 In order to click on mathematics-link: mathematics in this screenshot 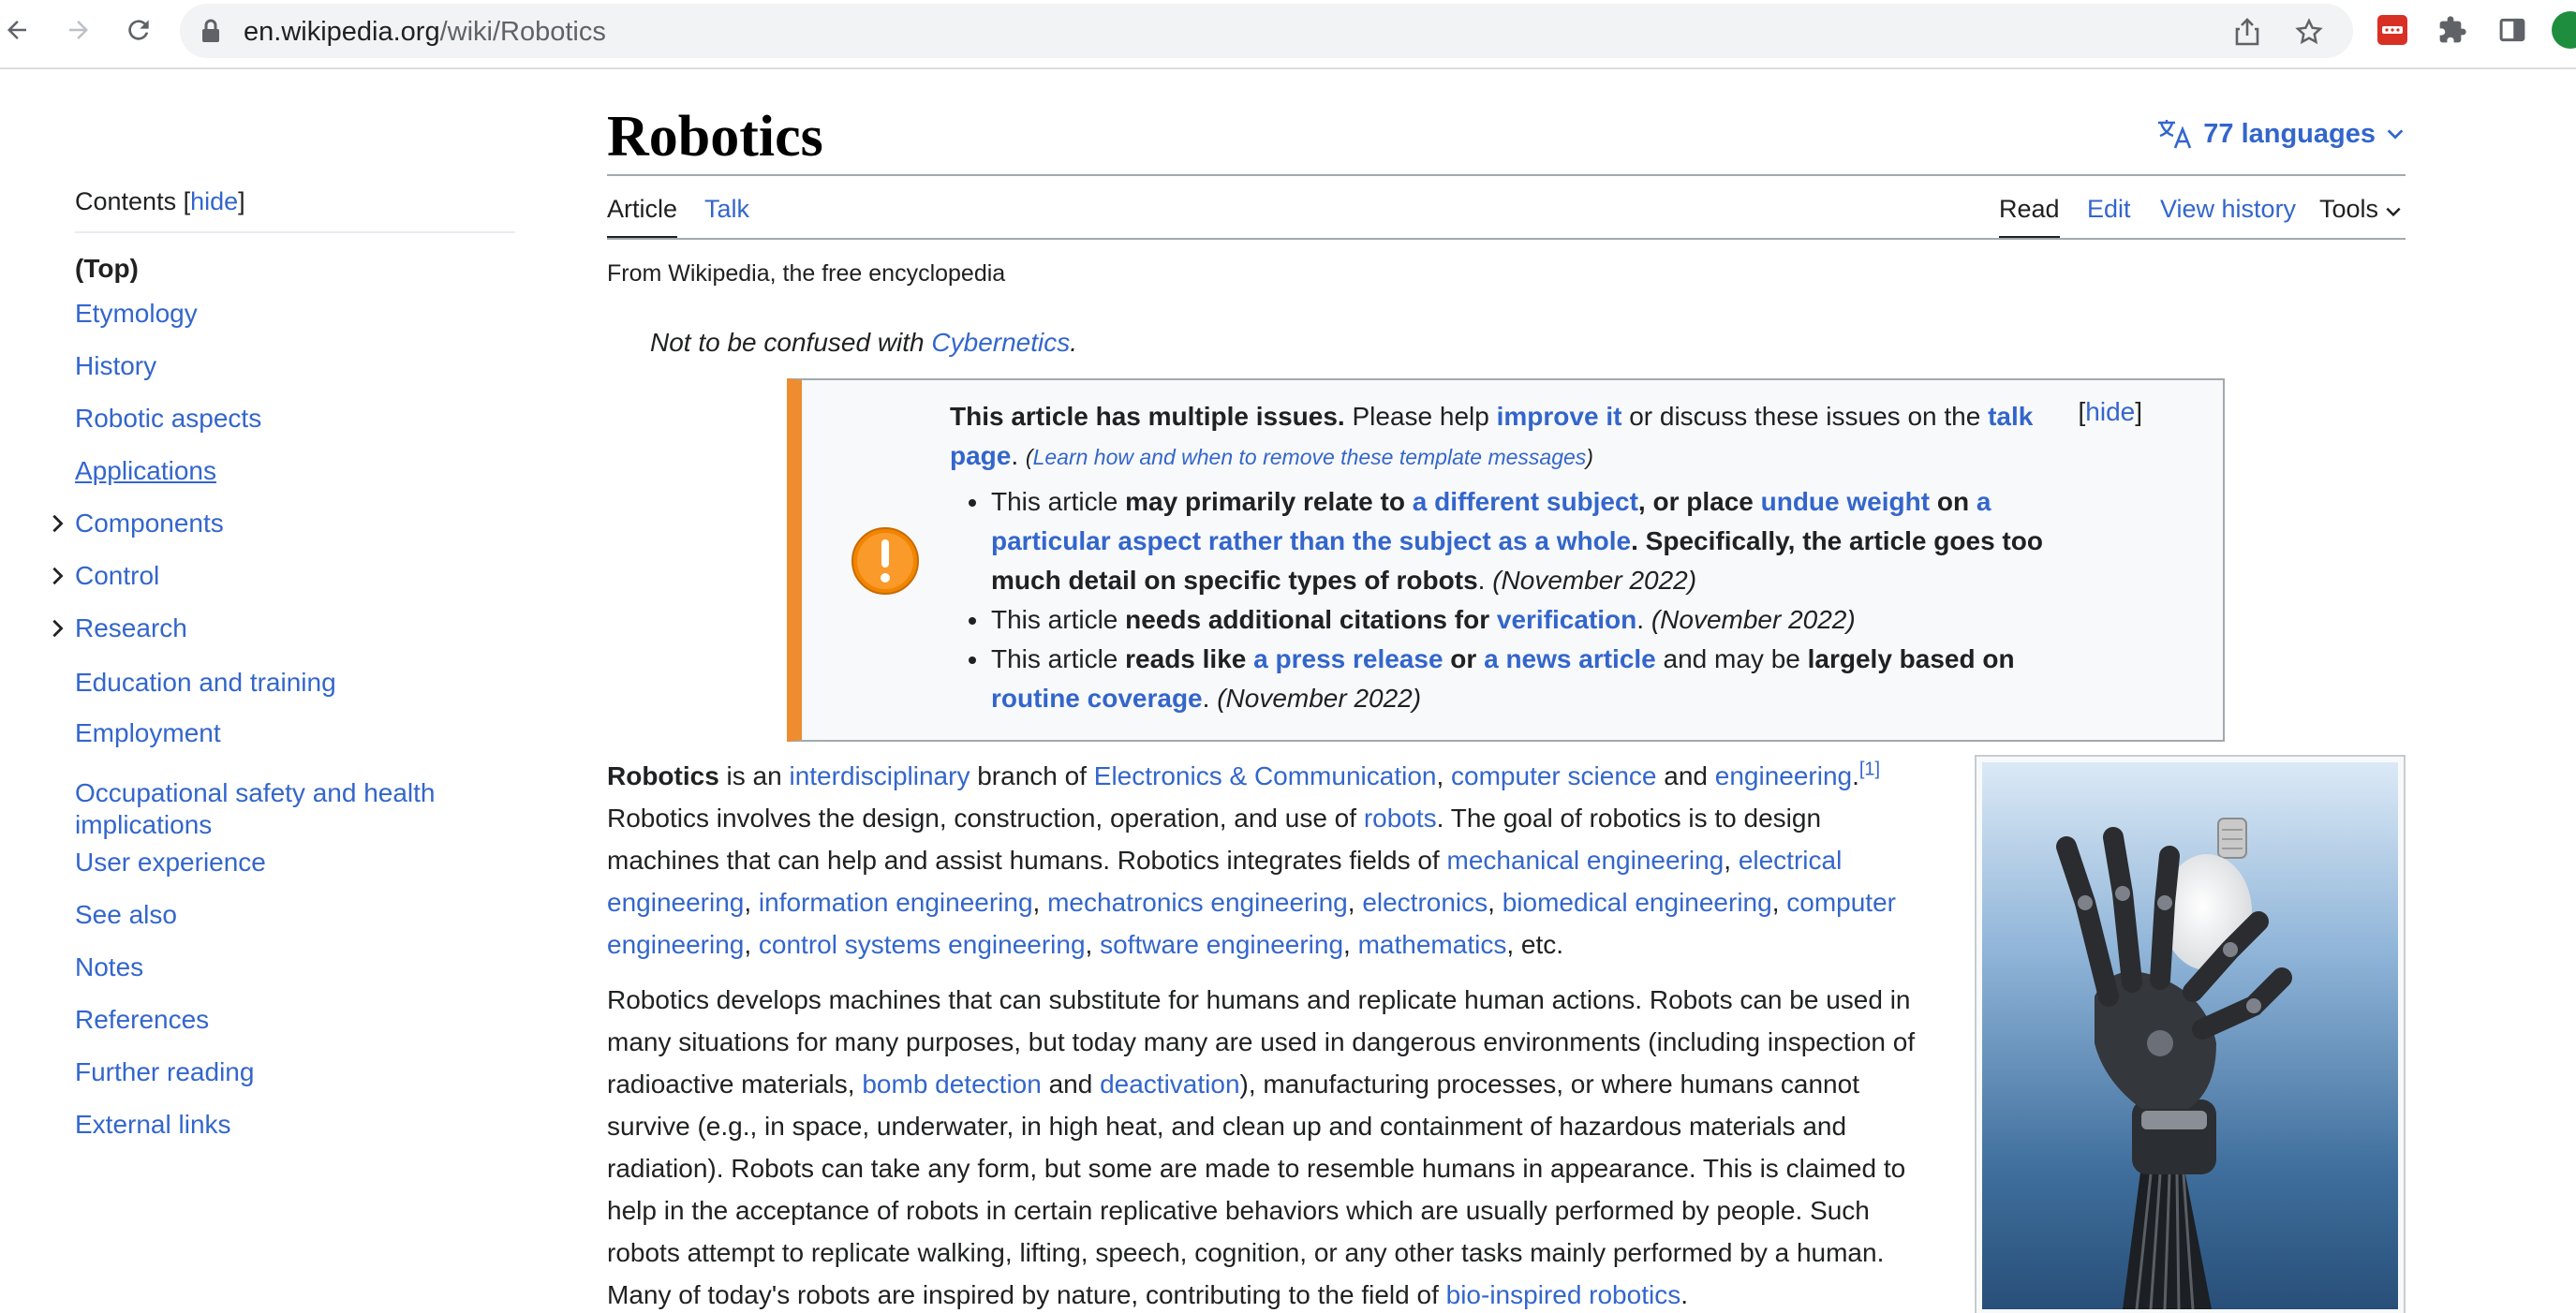, I will do `click(1433, 944)`.